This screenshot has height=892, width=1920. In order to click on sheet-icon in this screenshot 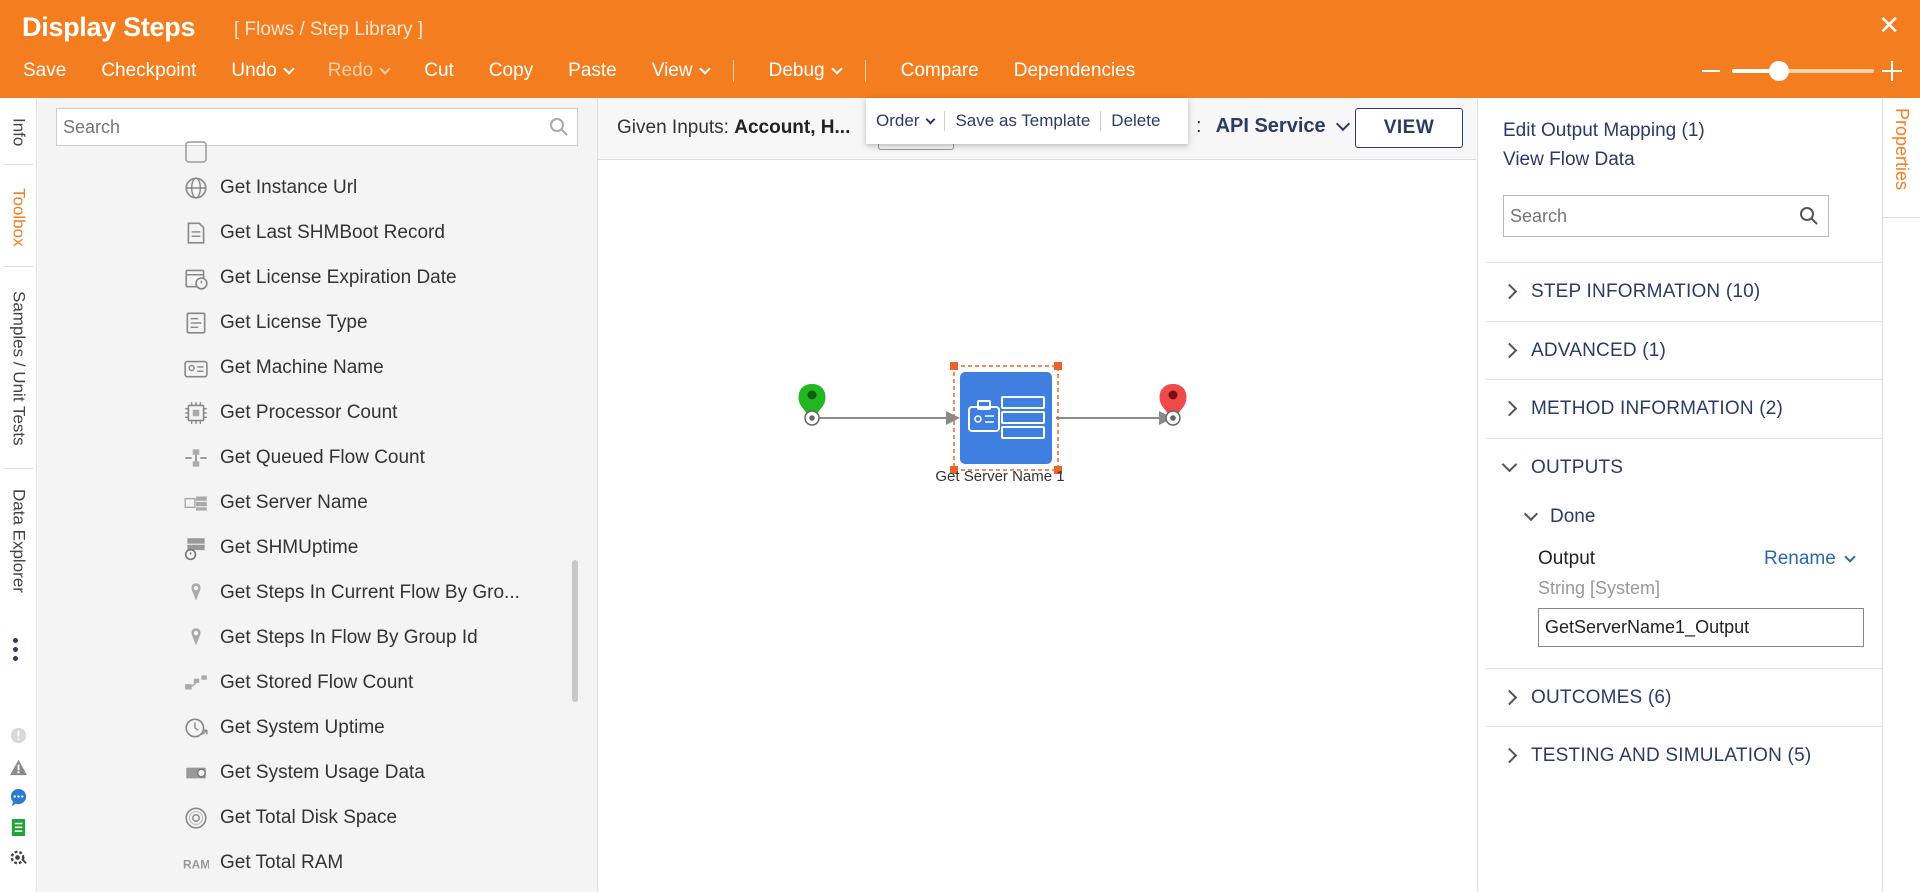, I will do `click(18, 827)`.